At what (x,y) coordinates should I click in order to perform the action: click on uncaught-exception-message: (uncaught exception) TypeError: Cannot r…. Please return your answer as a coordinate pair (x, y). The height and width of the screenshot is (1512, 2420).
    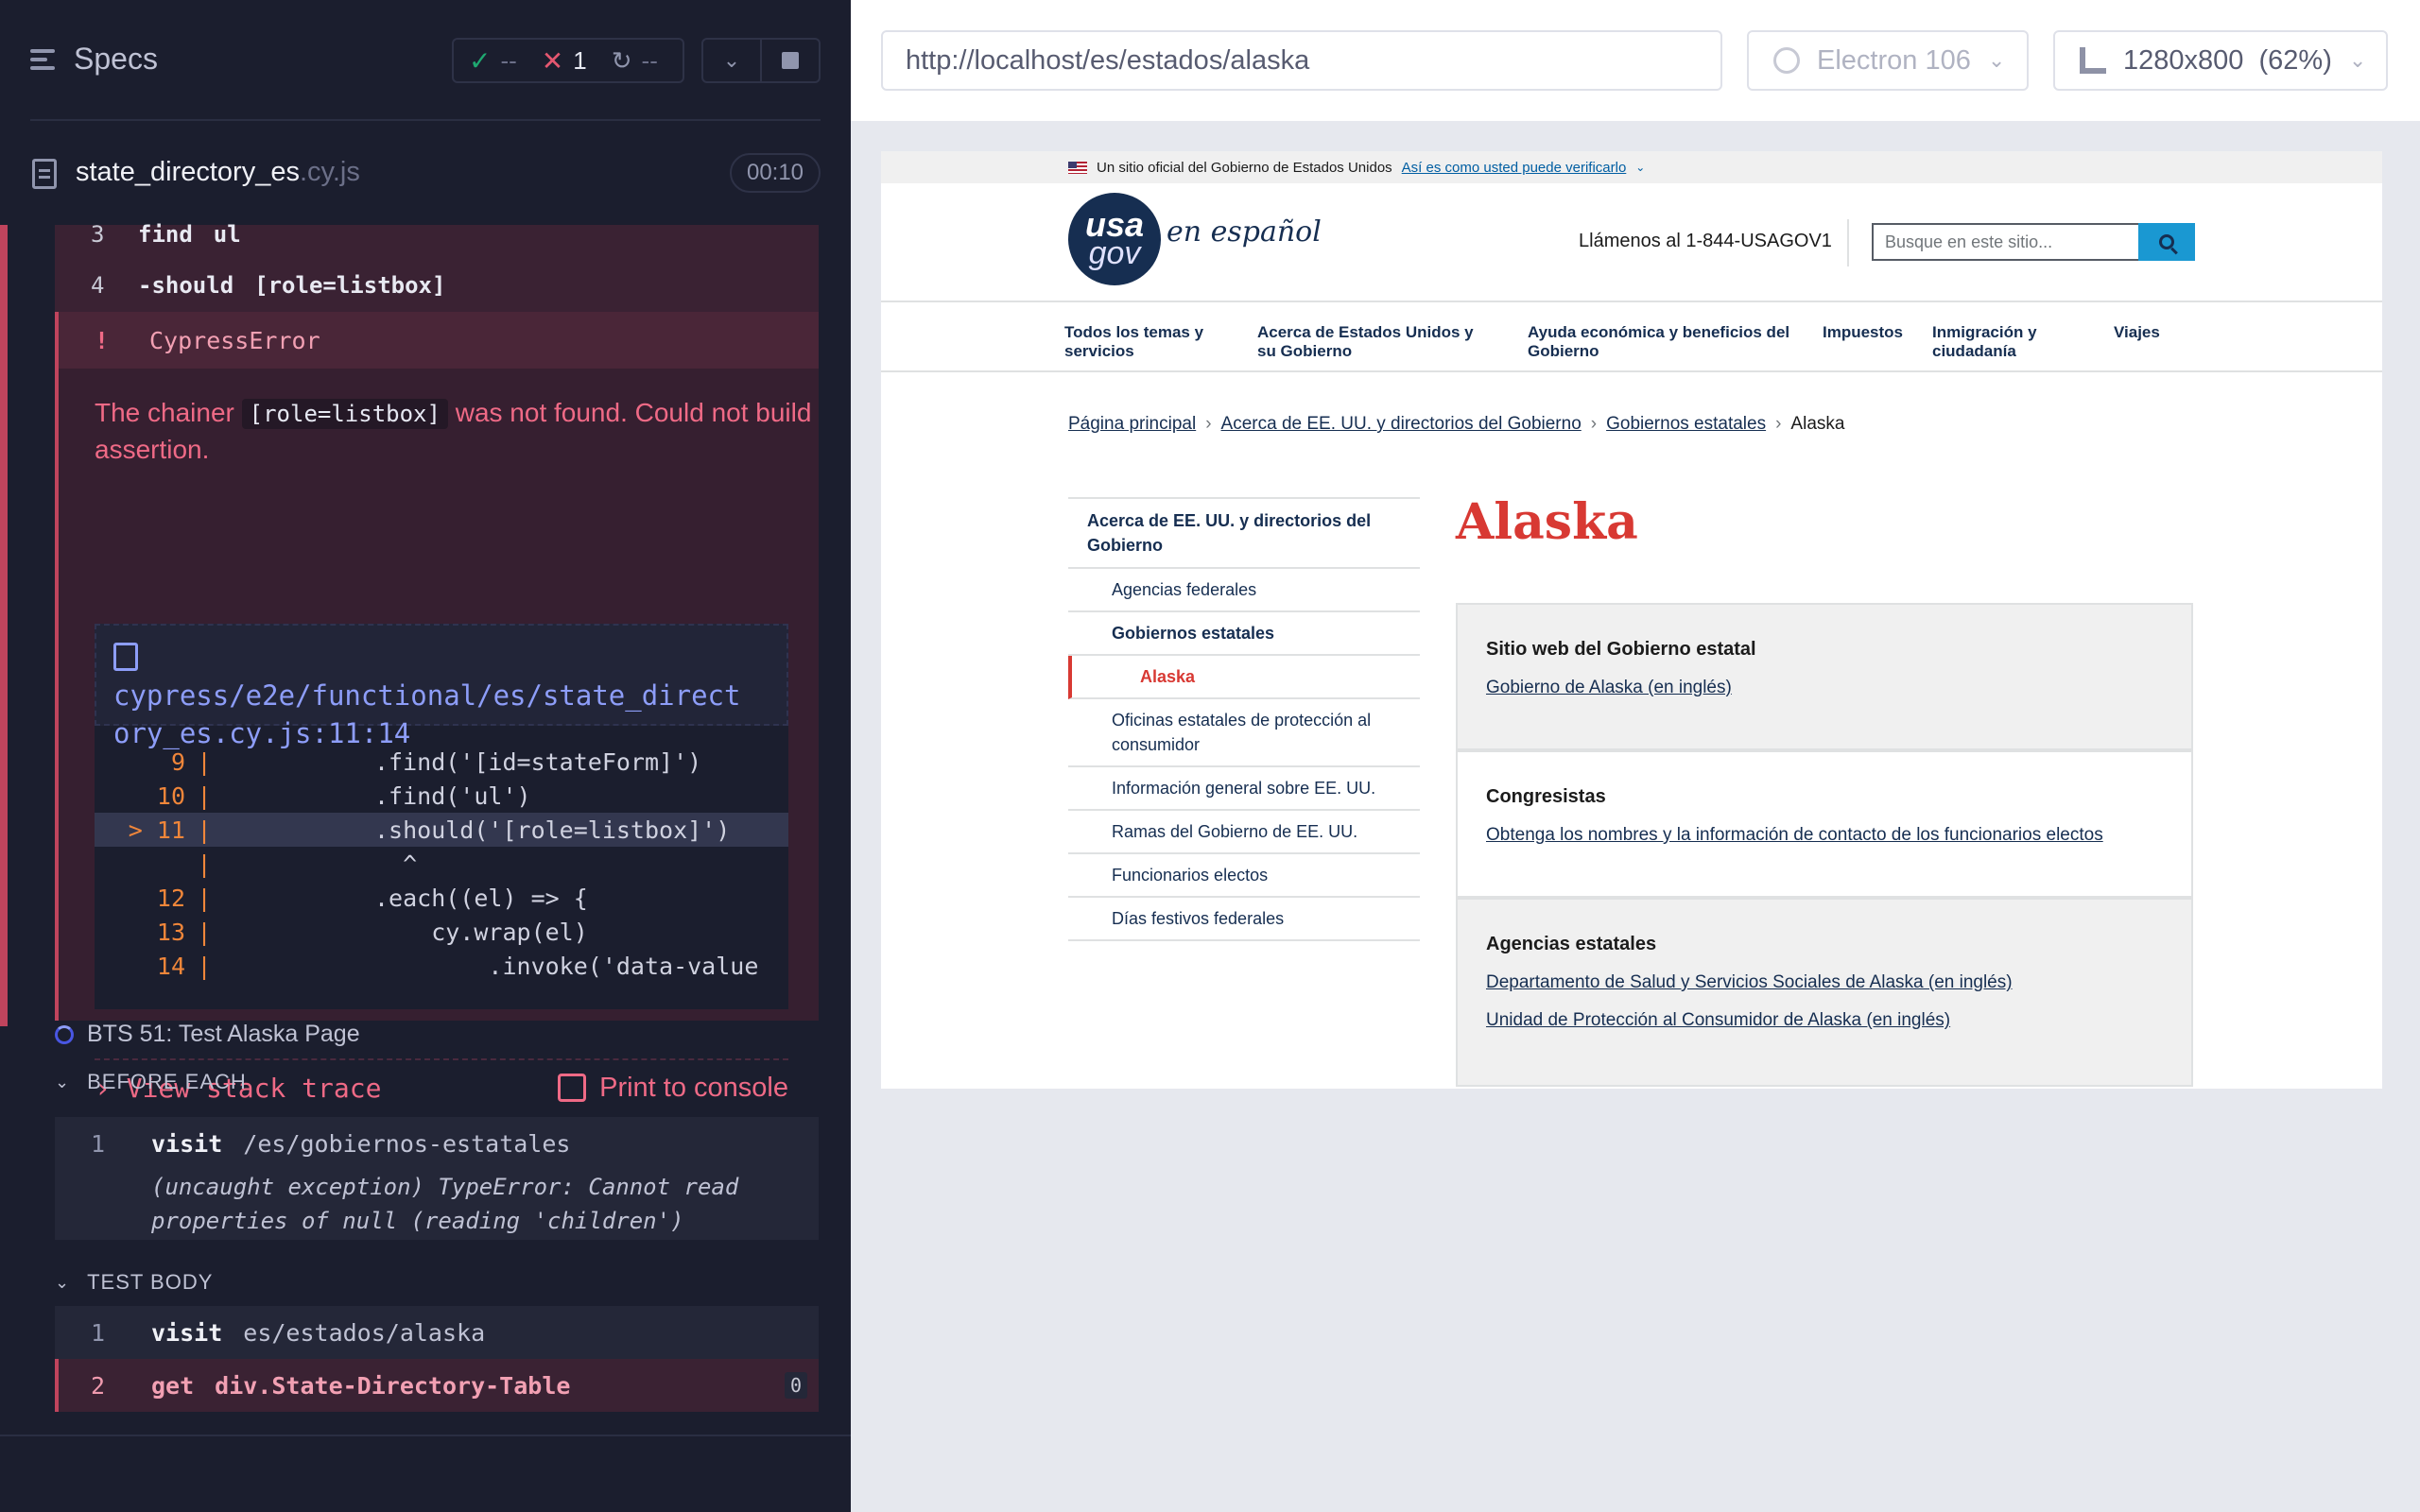
    Looking at the image, I should click on (445, 1204).